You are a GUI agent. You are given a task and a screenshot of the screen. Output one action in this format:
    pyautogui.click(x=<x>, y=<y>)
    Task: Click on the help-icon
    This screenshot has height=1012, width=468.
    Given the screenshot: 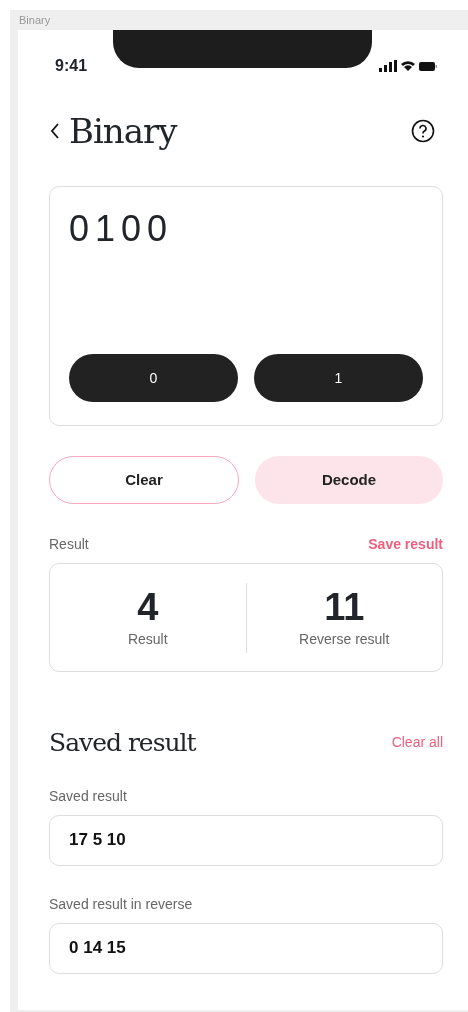 What is the action you would take?
    pyautogui.click(x=423, y=131)
    